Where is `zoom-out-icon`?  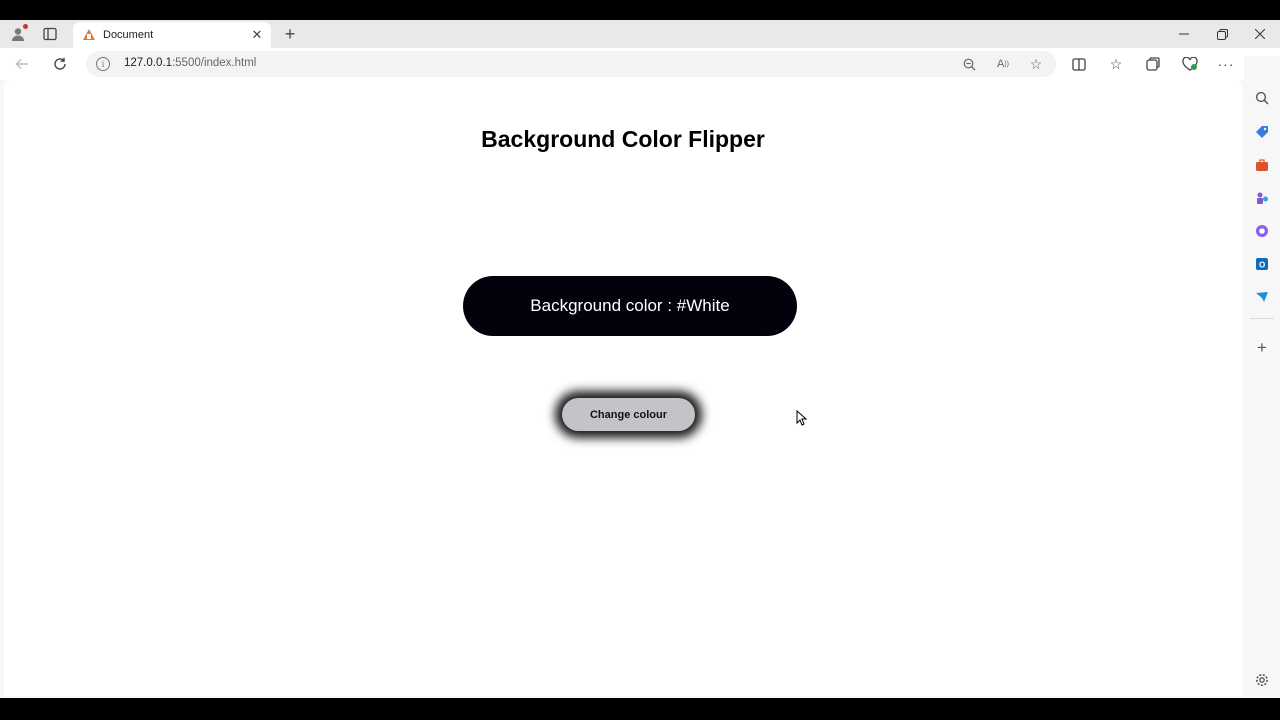 zoom-out-icon is located at coordinates (969, 64).